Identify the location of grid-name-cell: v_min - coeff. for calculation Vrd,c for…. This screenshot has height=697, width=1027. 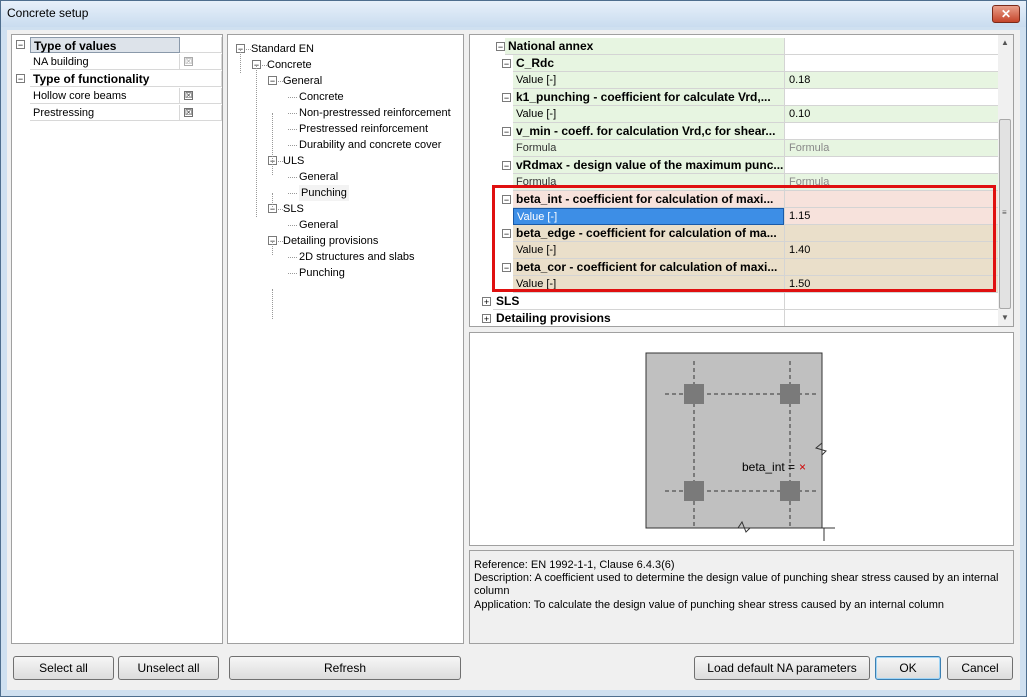
(648, 131).